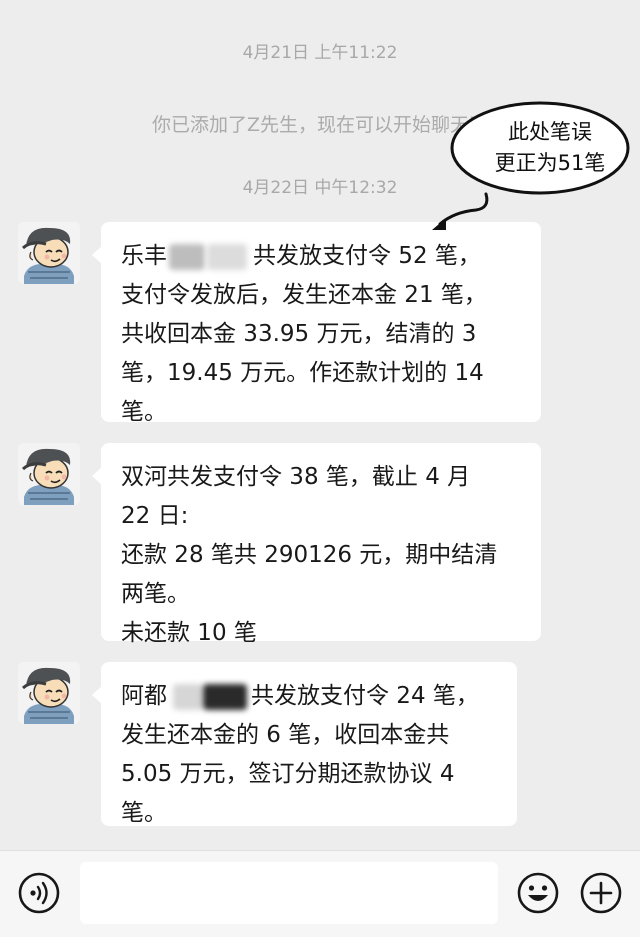  Describe the element at coordinates (601, 893) in the screenshot. I see `plus-icon` at that location.